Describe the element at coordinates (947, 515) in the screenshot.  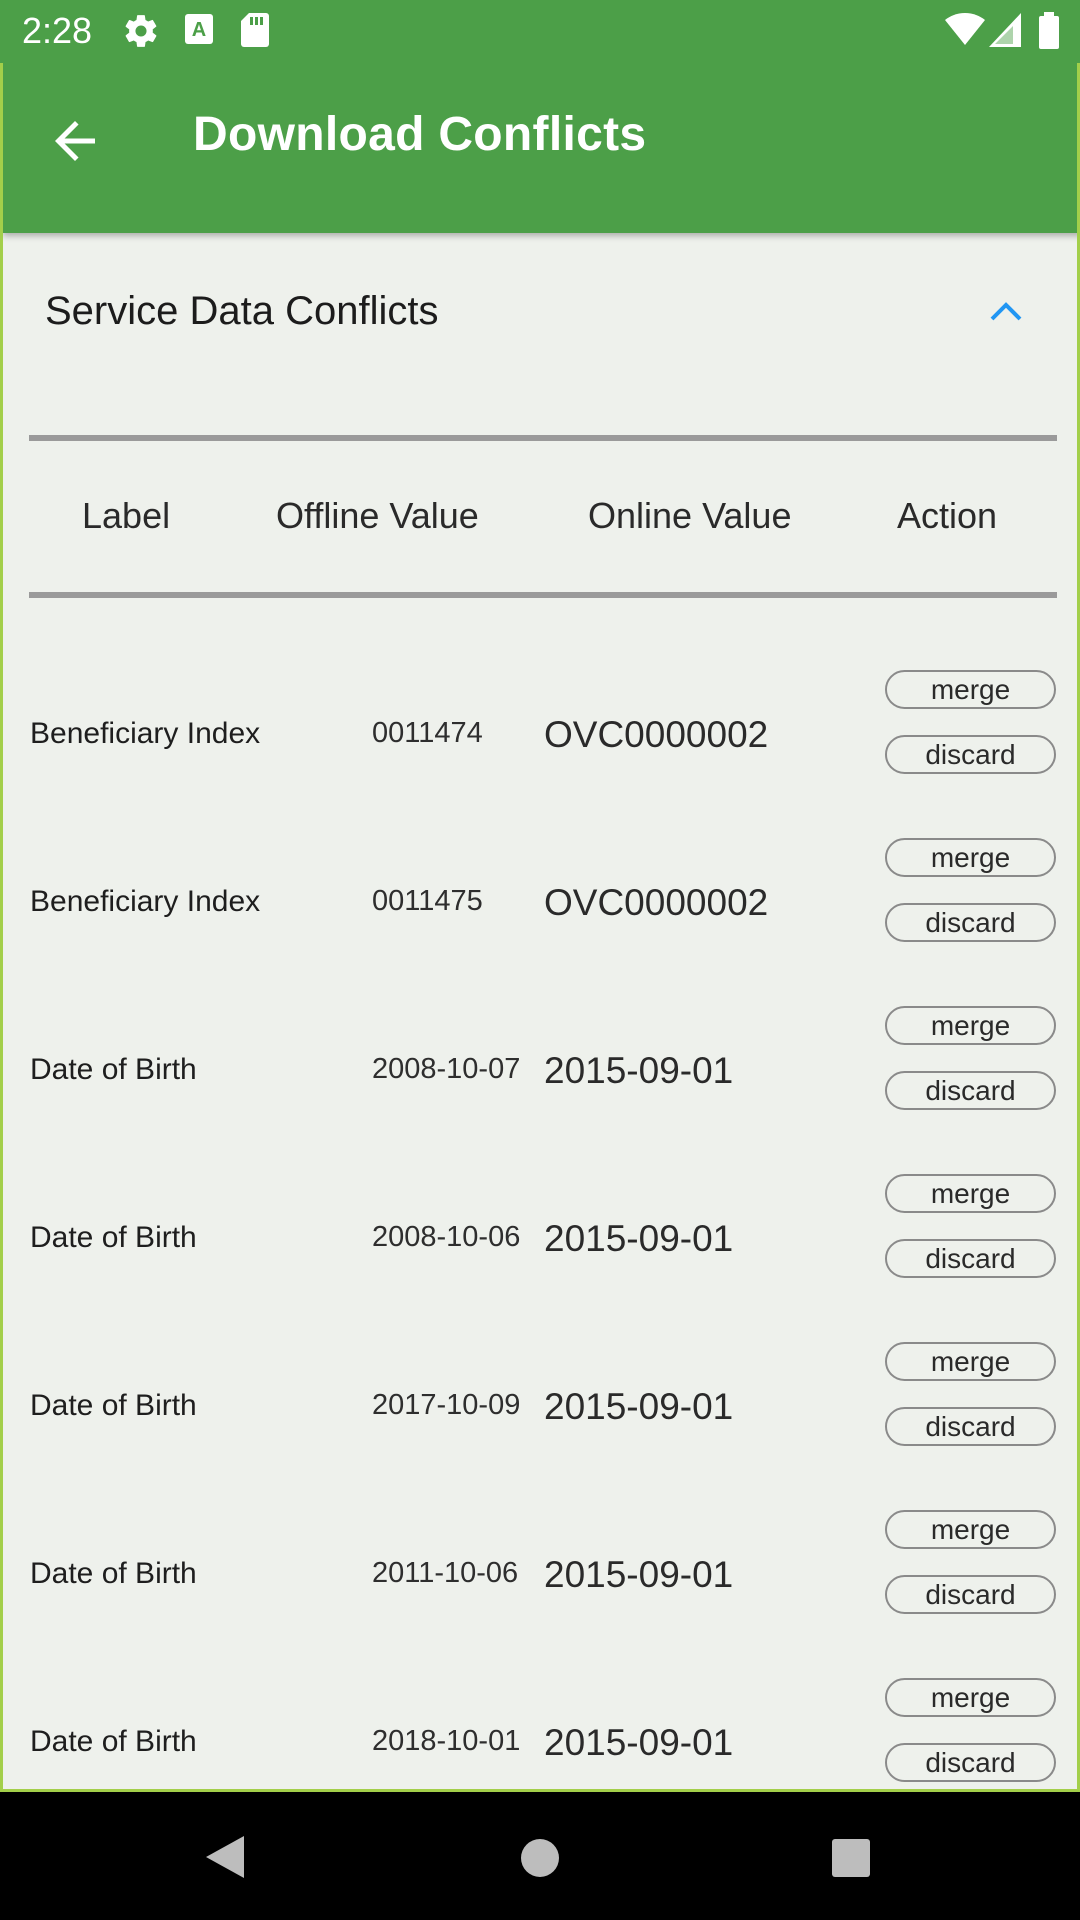
I see `column-header-action: Action` at that location.